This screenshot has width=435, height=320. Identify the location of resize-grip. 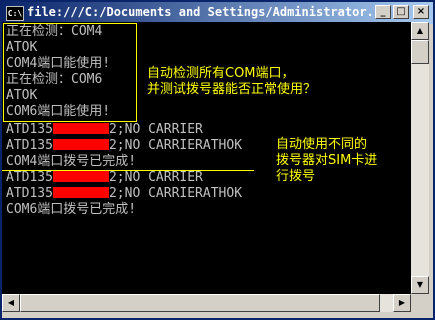
(420, 303).